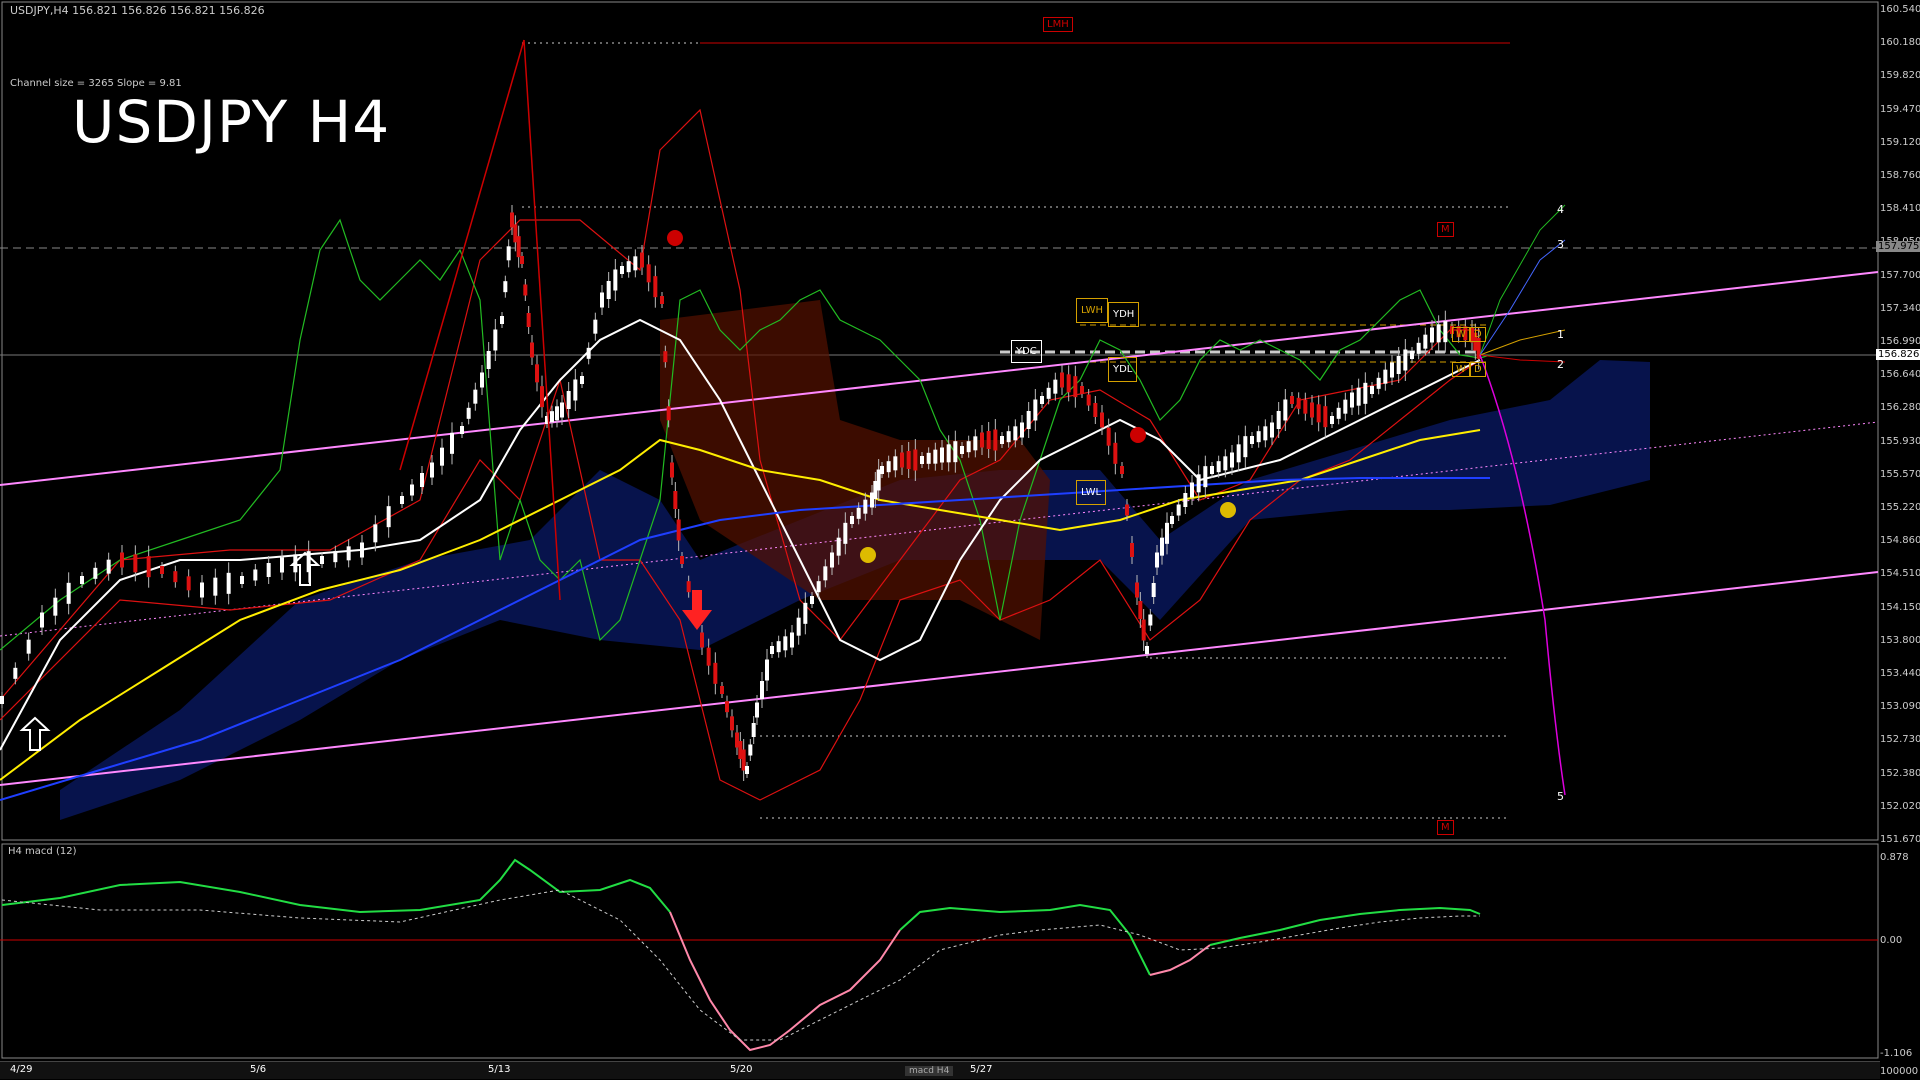 The width and height of the screenshot is (1920, 1080). Describe the element at coordinates (1900, 507) in the screenshot. I see `price-scale-label: 155.220` at that location.